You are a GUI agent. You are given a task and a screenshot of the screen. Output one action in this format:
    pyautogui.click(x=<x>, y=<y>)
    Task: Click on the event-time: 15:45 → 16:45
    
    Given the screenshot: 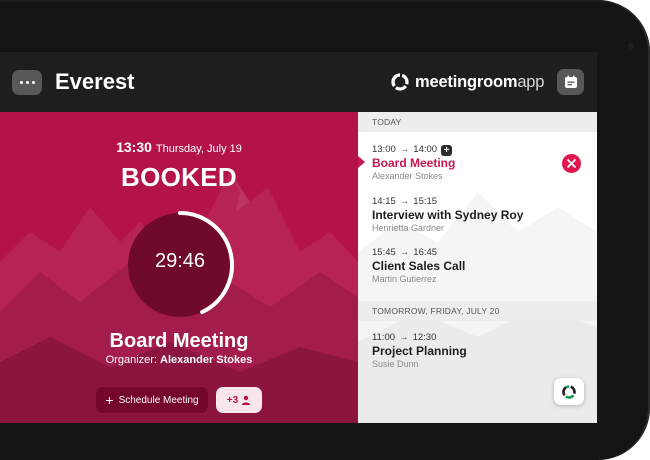 What is the action you would take?
    pyautogui.click(x=405, y=252)
    